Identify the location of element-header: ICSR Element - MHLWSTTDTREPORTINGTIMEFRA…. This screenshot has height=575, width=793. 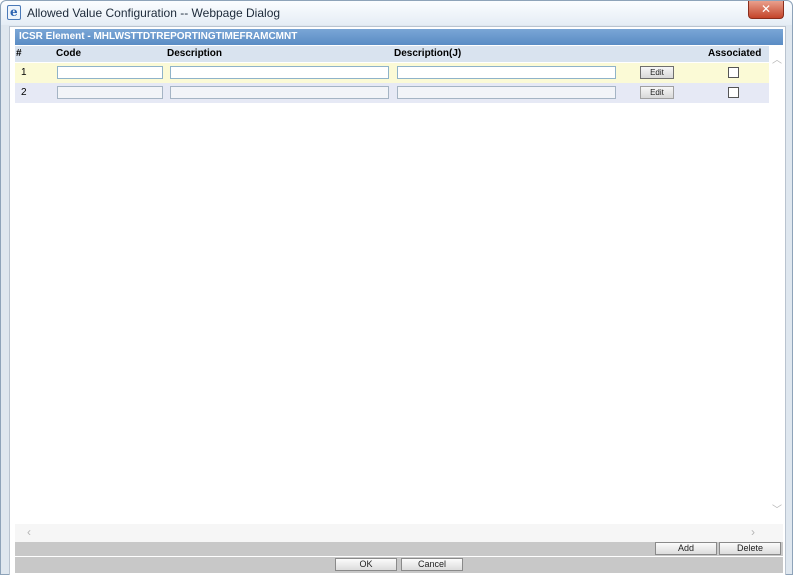
(399, 37).